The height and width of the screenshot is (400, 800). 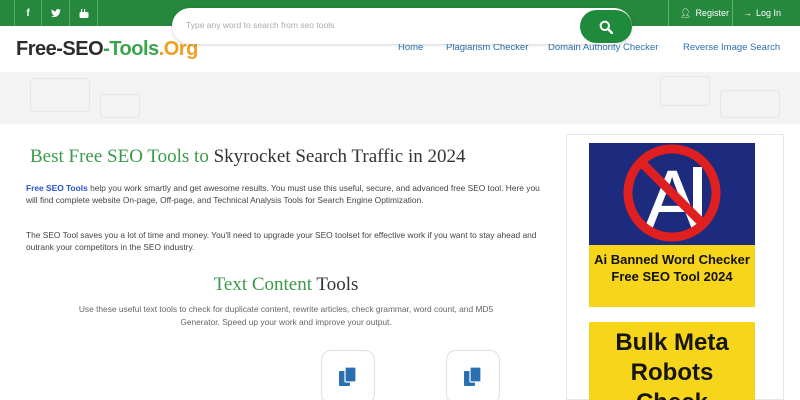 I want to click on ad-banner-bulk-meta-robots: Bulk Meta Robots Check, so click(x=672, y=361).